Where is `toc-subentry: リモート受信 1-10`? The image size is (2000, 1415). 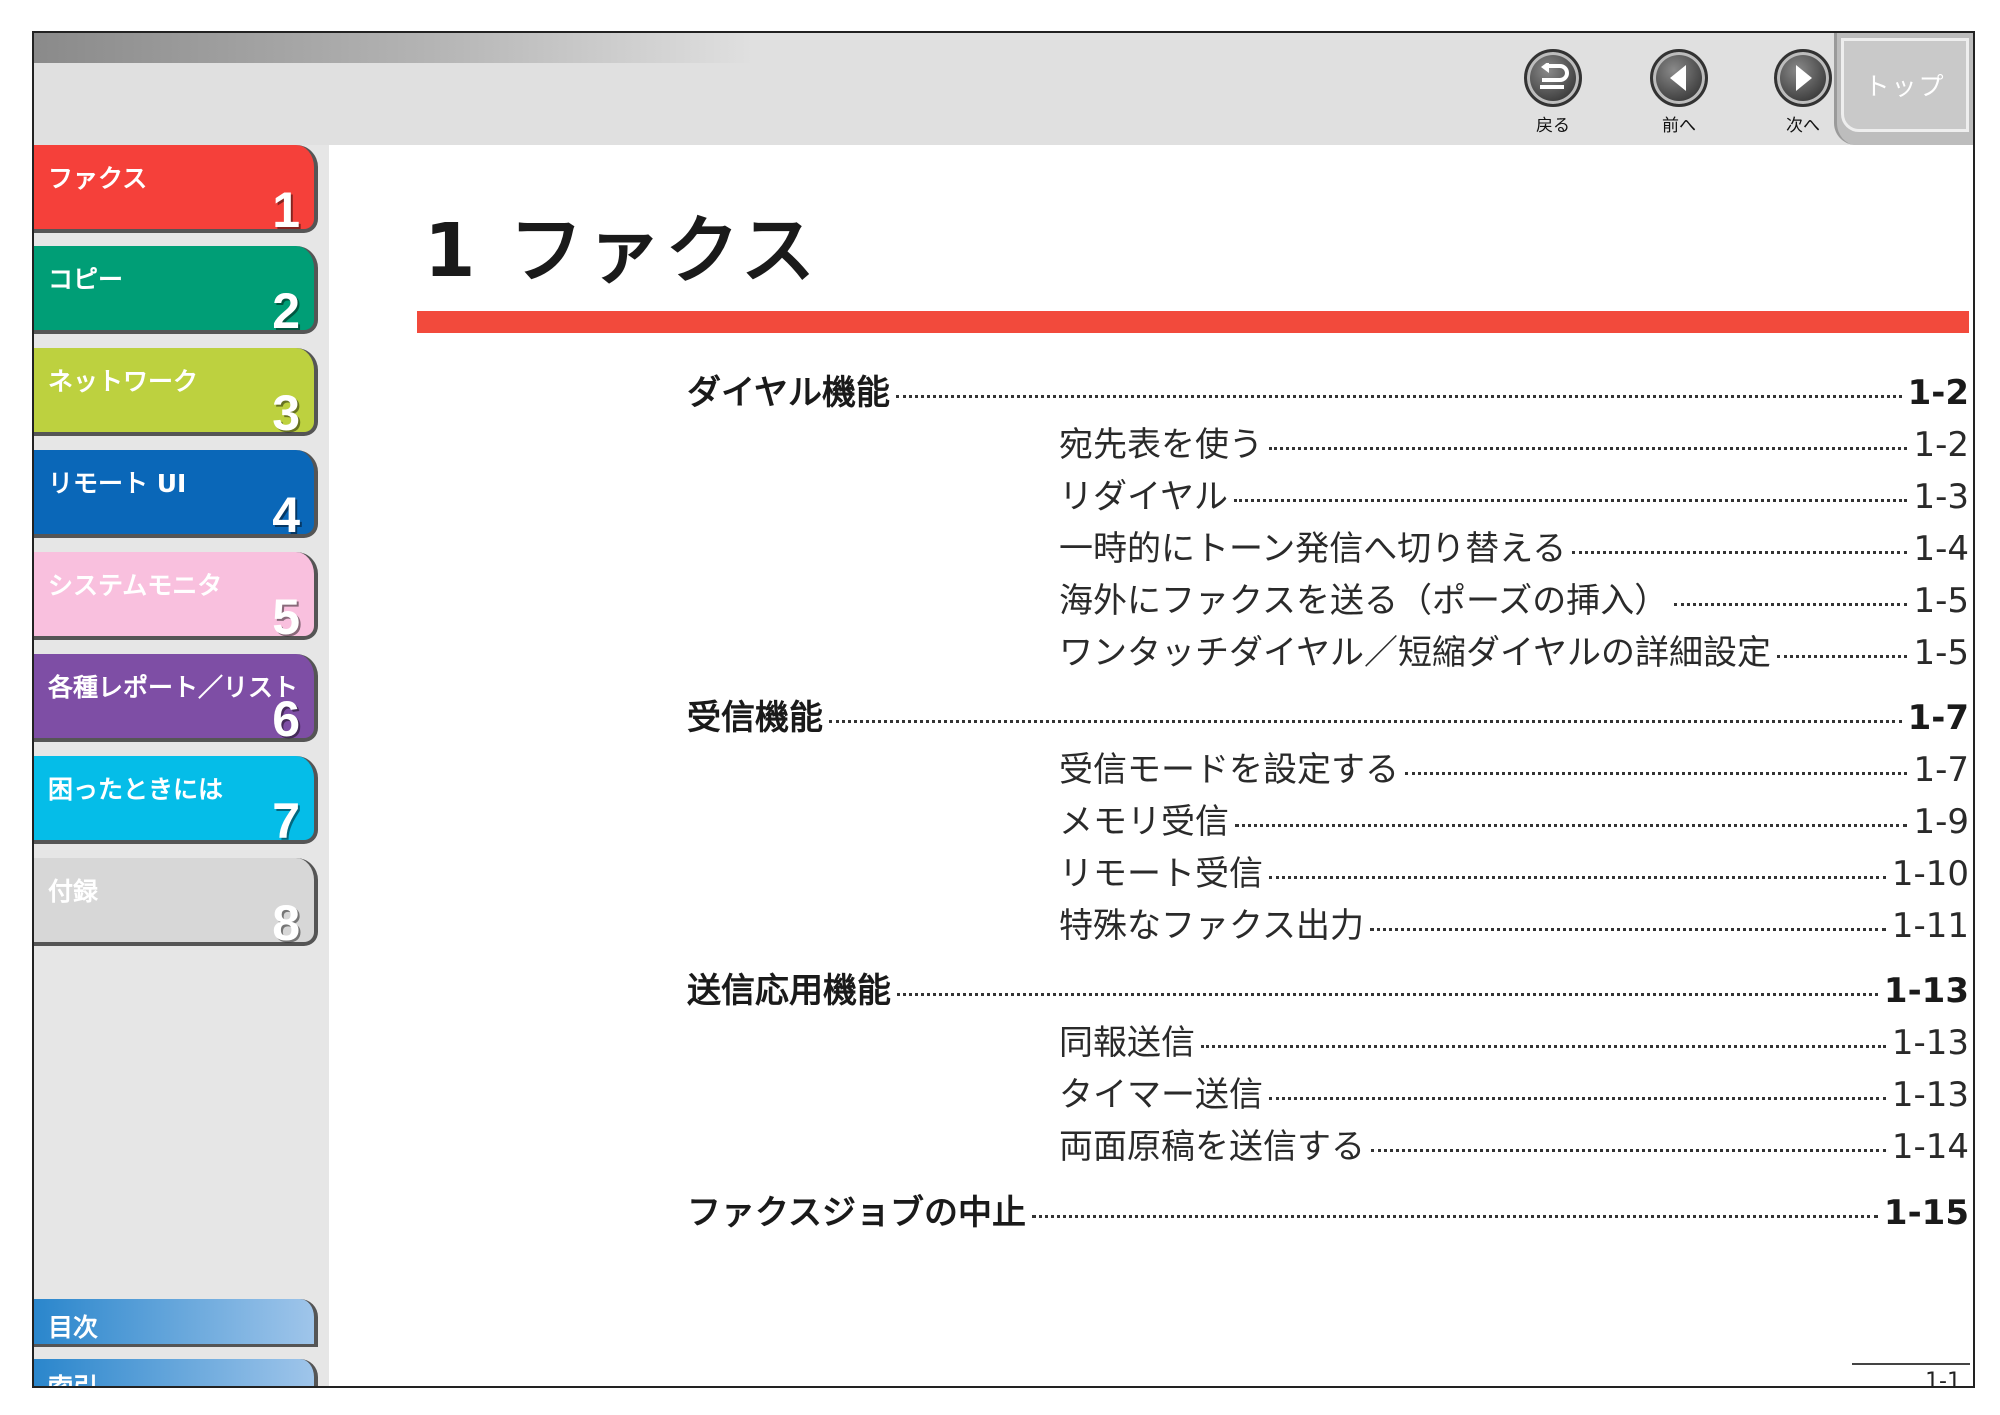
toc-subentry: リモート受信 1-10 is located at coordinates (1514, 870).